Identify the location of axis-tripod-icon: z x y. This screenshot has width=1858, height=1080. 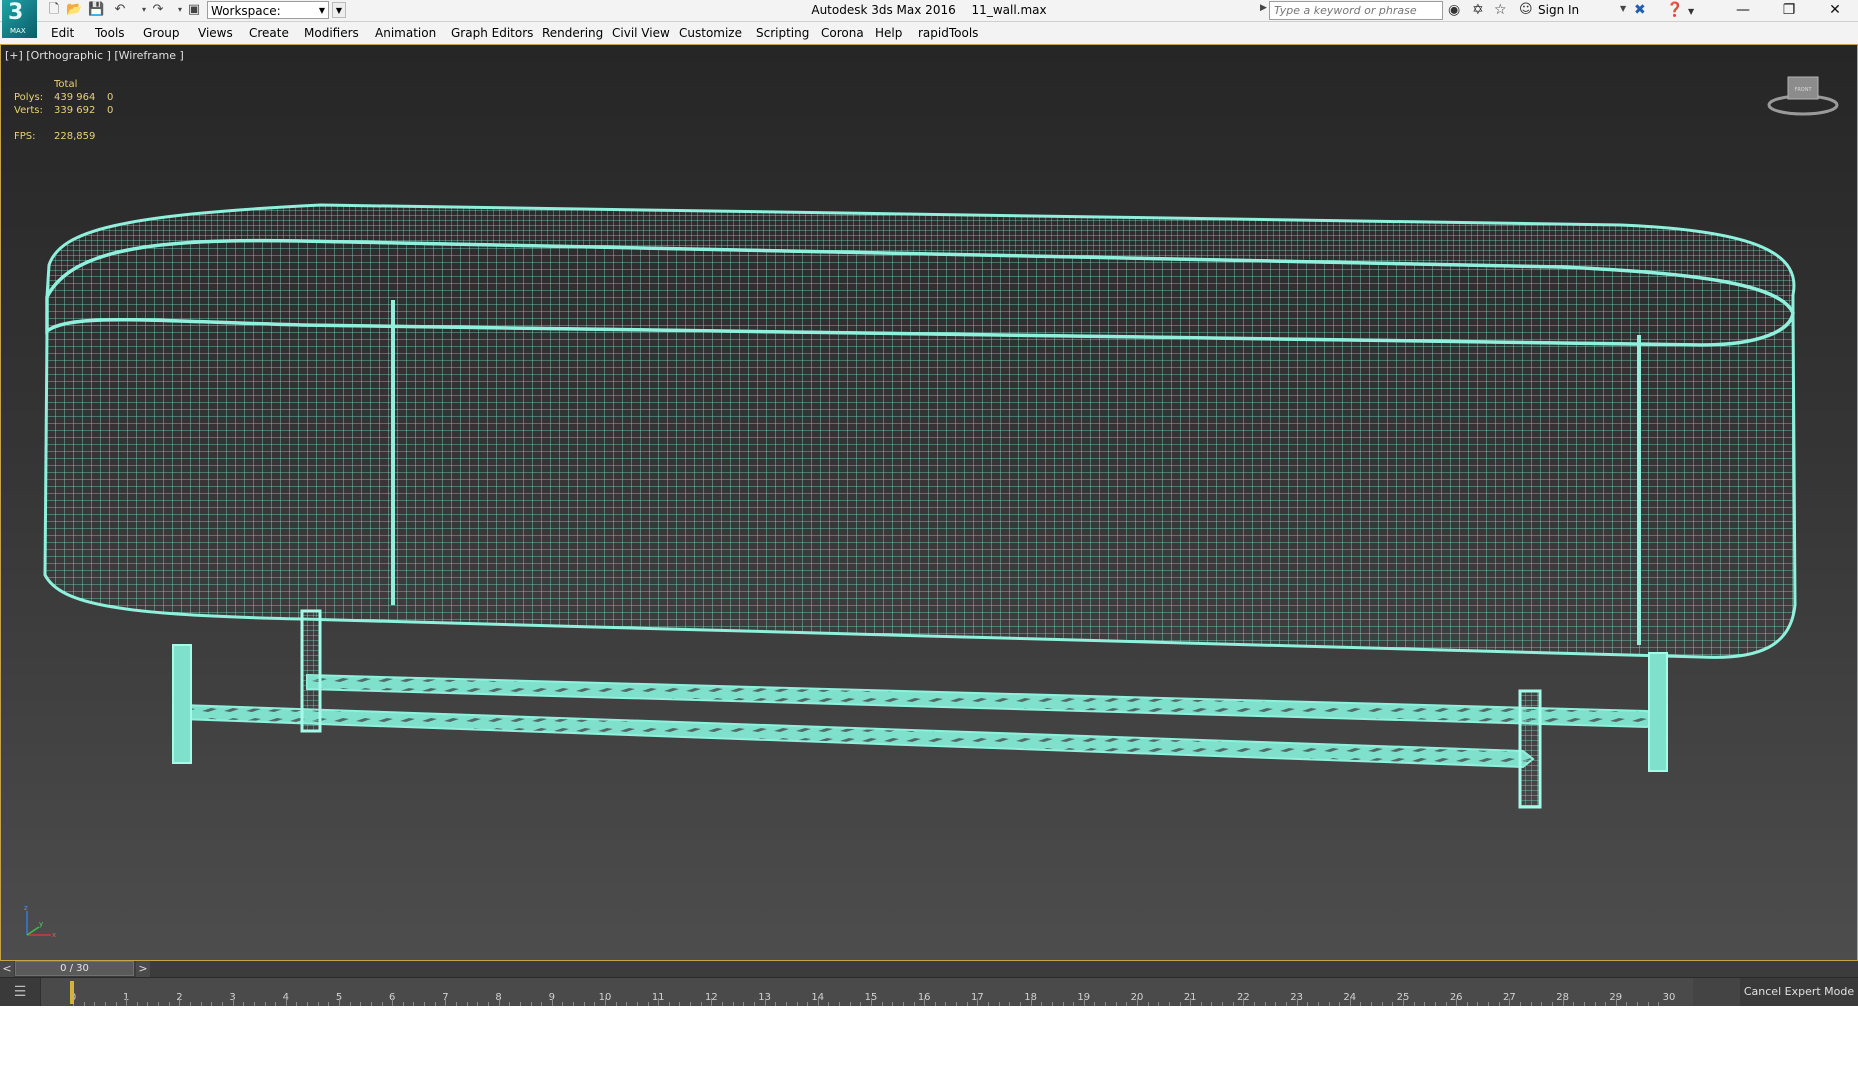
(40, 921).